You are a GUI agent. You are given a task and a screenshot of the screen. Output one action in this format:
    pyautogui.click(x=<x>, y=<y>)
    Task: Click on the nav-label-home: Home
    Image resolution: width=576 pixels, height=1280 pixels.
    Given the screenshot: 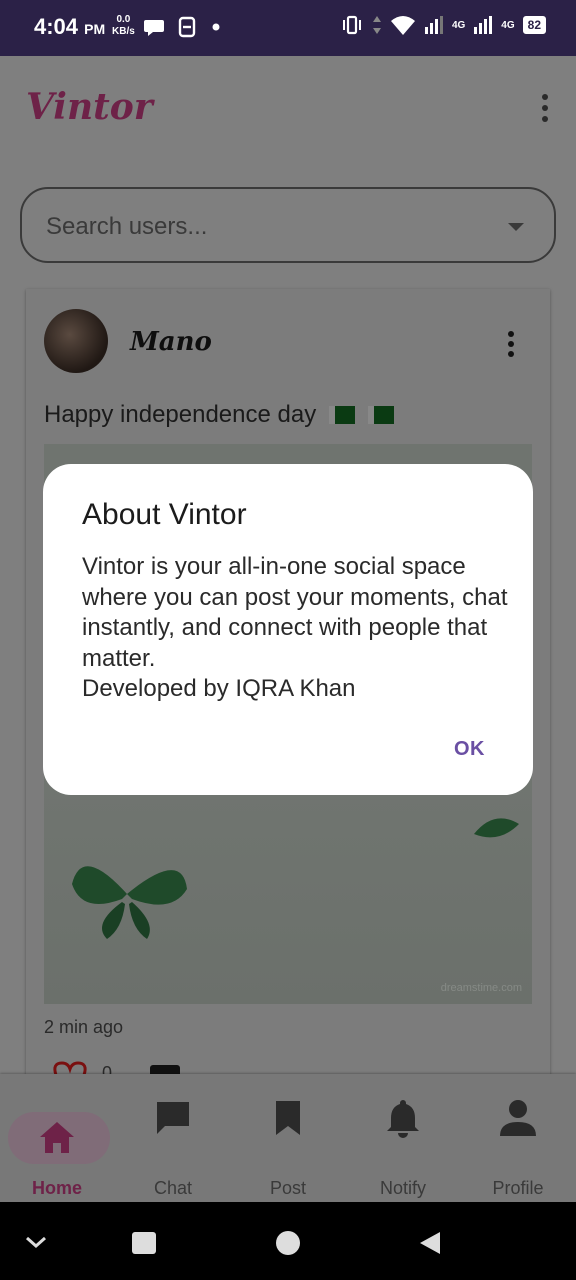 What is the action you would take?
    pyautogui.click(x=56, y=1188)
    